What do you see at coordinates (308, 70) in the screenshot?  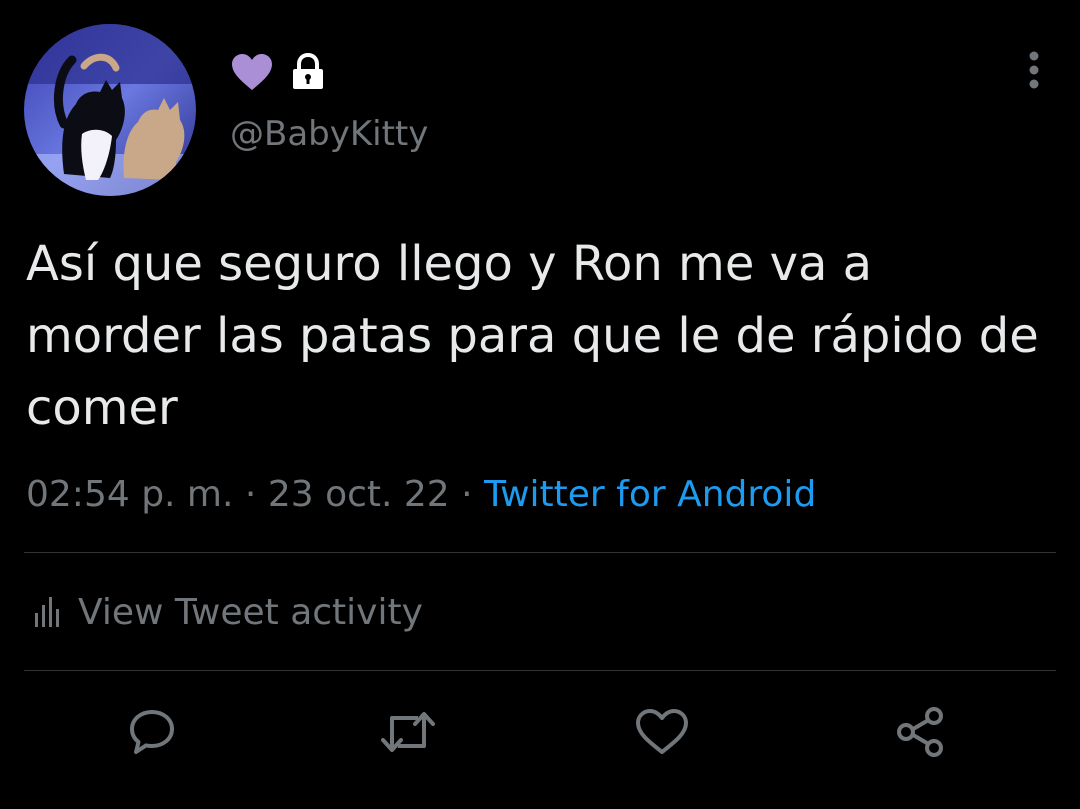 I see `lock-icon` at bounding box center [308, 70].